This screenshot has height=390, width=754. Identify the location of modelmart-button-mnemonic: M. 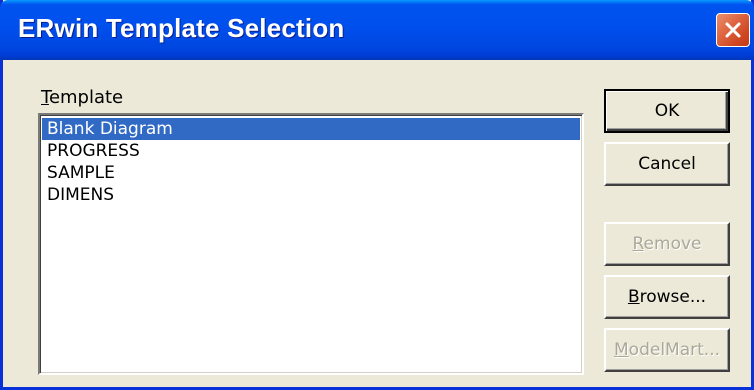
(621, 350).